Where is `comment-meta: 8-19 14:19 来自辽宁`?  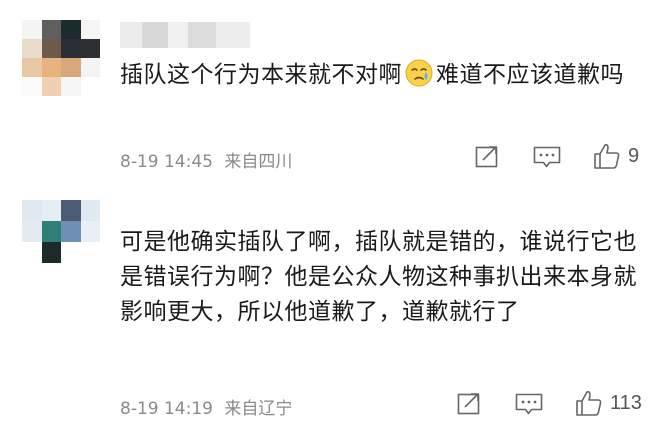 comment-meta: 8-19 14:19 来自辽宁 is located at coordinates (209, 406).